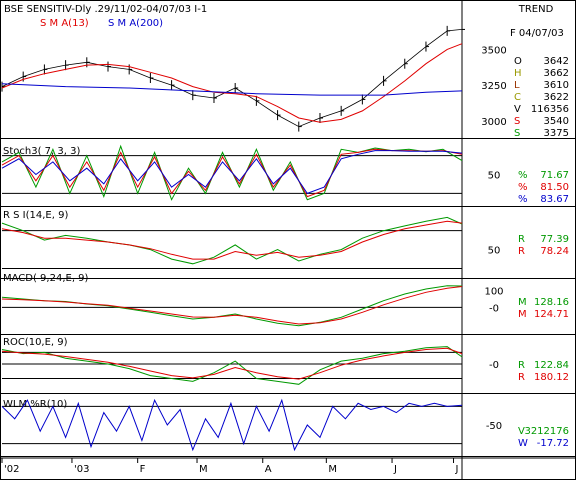 Image resolution: width=576 pixels, height=484 pixels. I want to click on x-tick-label: '02, so click(11, 469).